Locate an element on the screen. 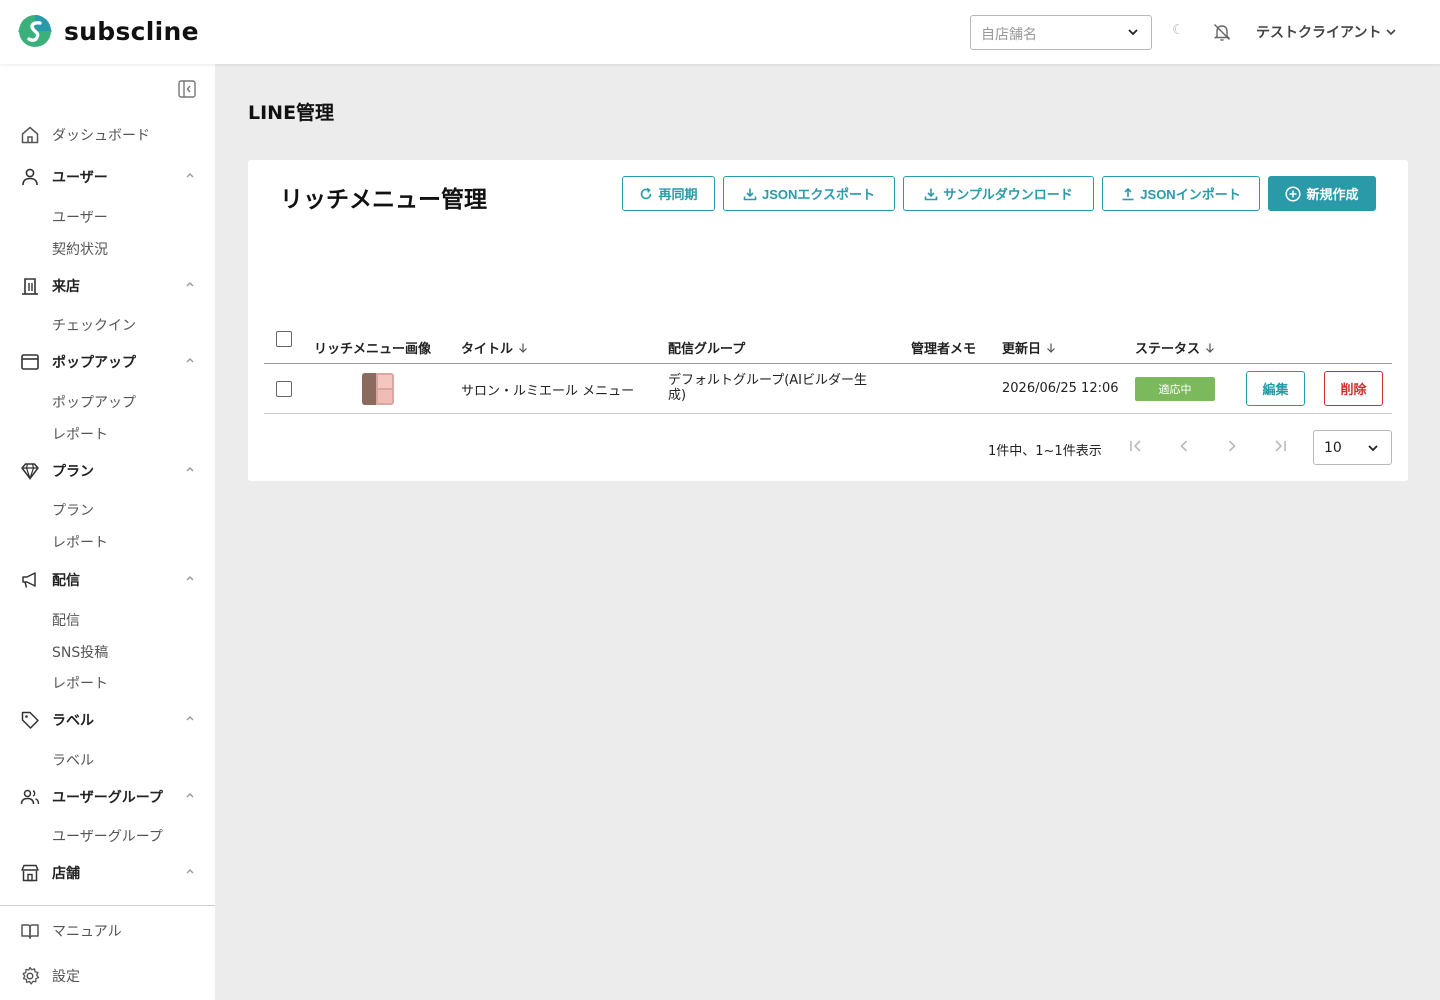 Image resolution: width=1440 pixels, height=1000 pixels. chevron-down-icon is located at coordinates (1373, 448).